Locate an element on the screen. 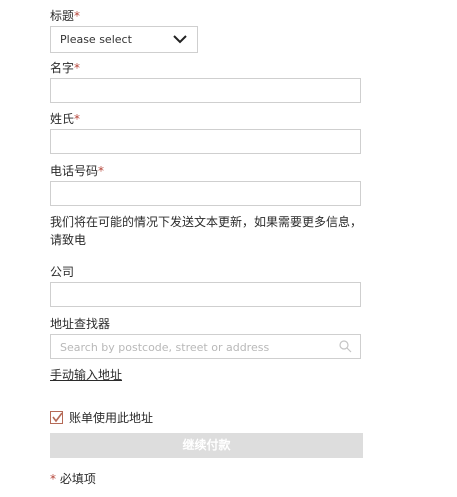 The width and height of the screenshot is (457, 497). company-input is located at coordinates (205, 294).